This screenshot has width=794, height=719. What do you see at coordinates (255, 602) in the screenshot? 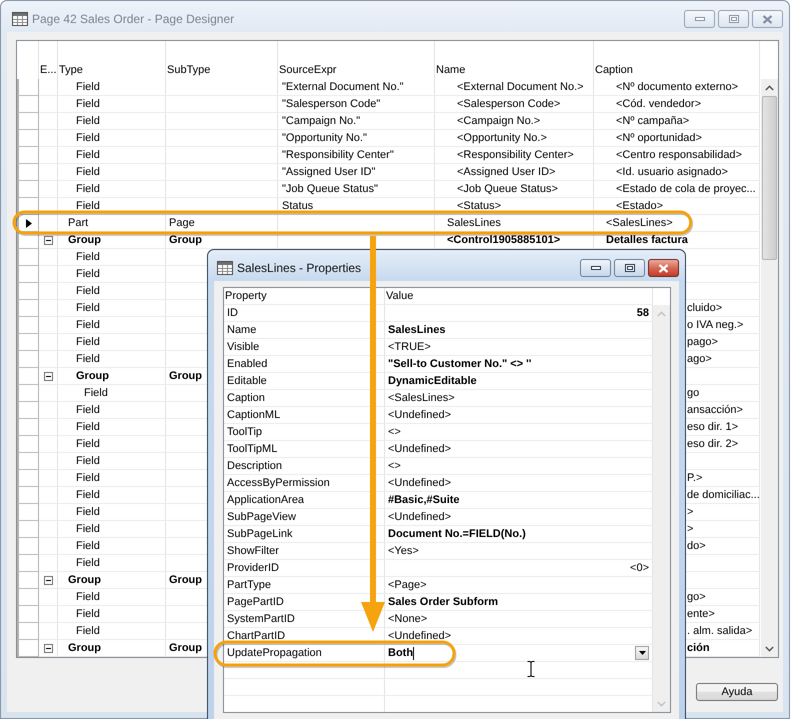
I see `property-name: PagePartID` at bounding box center [255, 602].